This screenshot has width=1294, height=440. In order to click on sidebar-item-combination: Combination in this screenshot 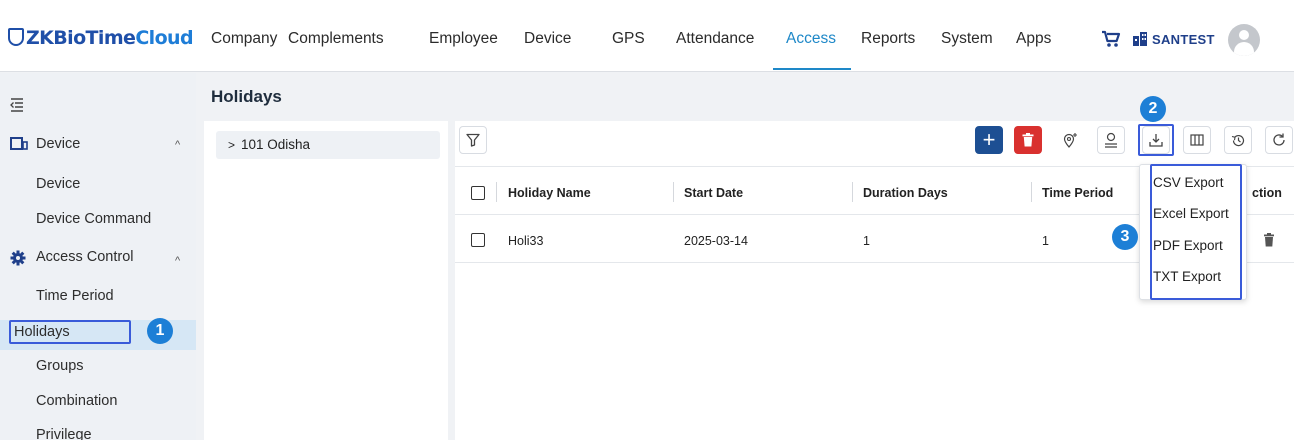, I will do `click(76, 401)`.